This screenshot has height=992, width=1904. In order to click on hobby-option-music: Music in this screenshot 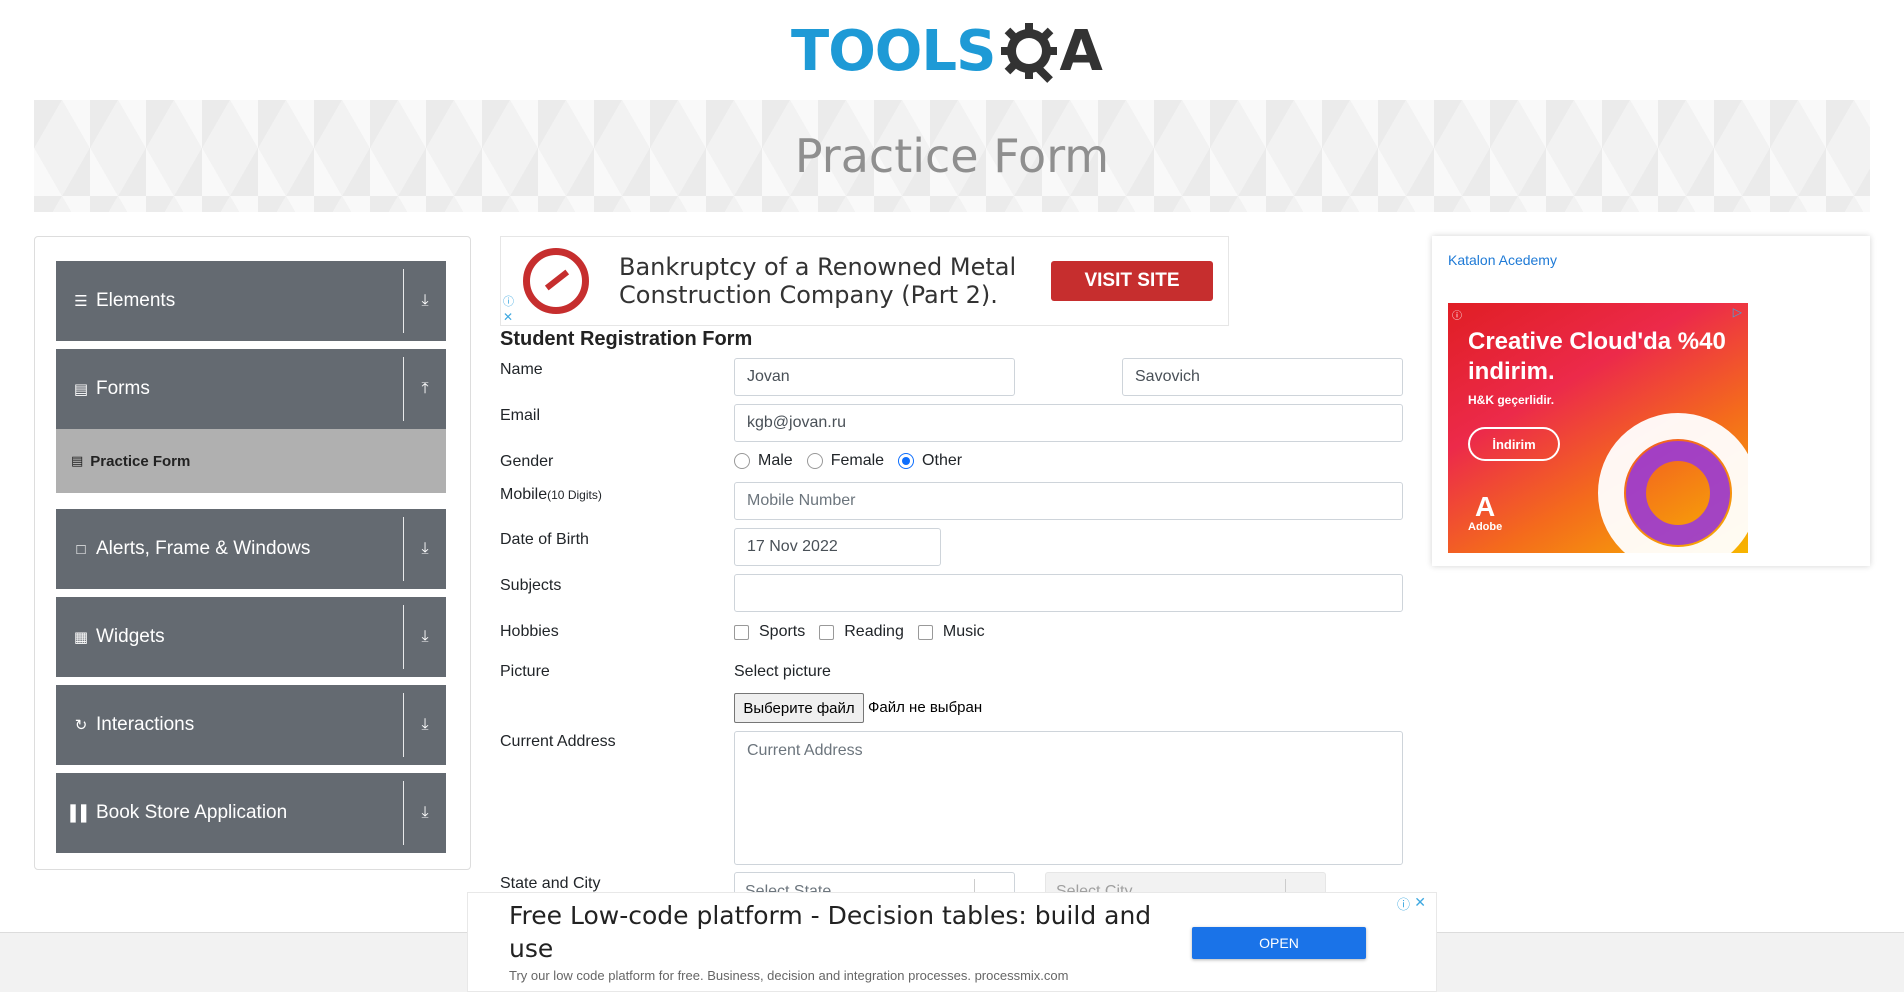, I will do `click(951, 632)`.